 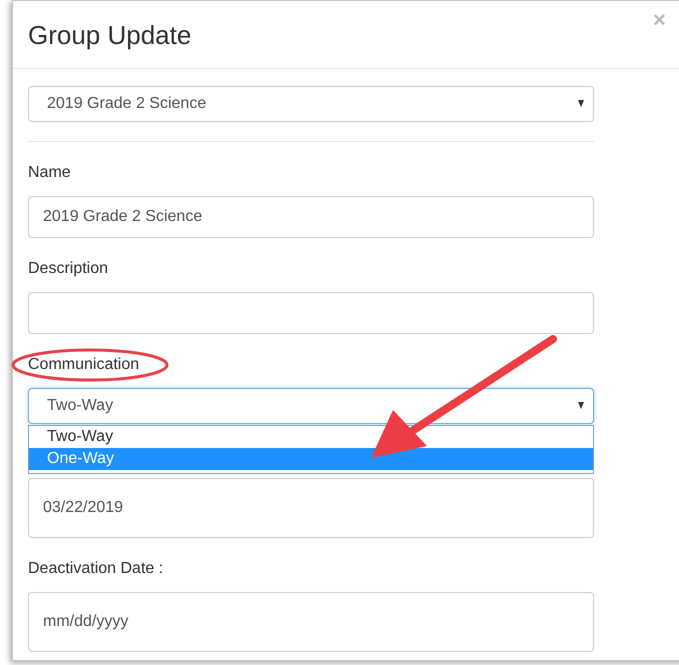 I want to click on field-label: Deactivation Date :, so click(x=96, y=569).